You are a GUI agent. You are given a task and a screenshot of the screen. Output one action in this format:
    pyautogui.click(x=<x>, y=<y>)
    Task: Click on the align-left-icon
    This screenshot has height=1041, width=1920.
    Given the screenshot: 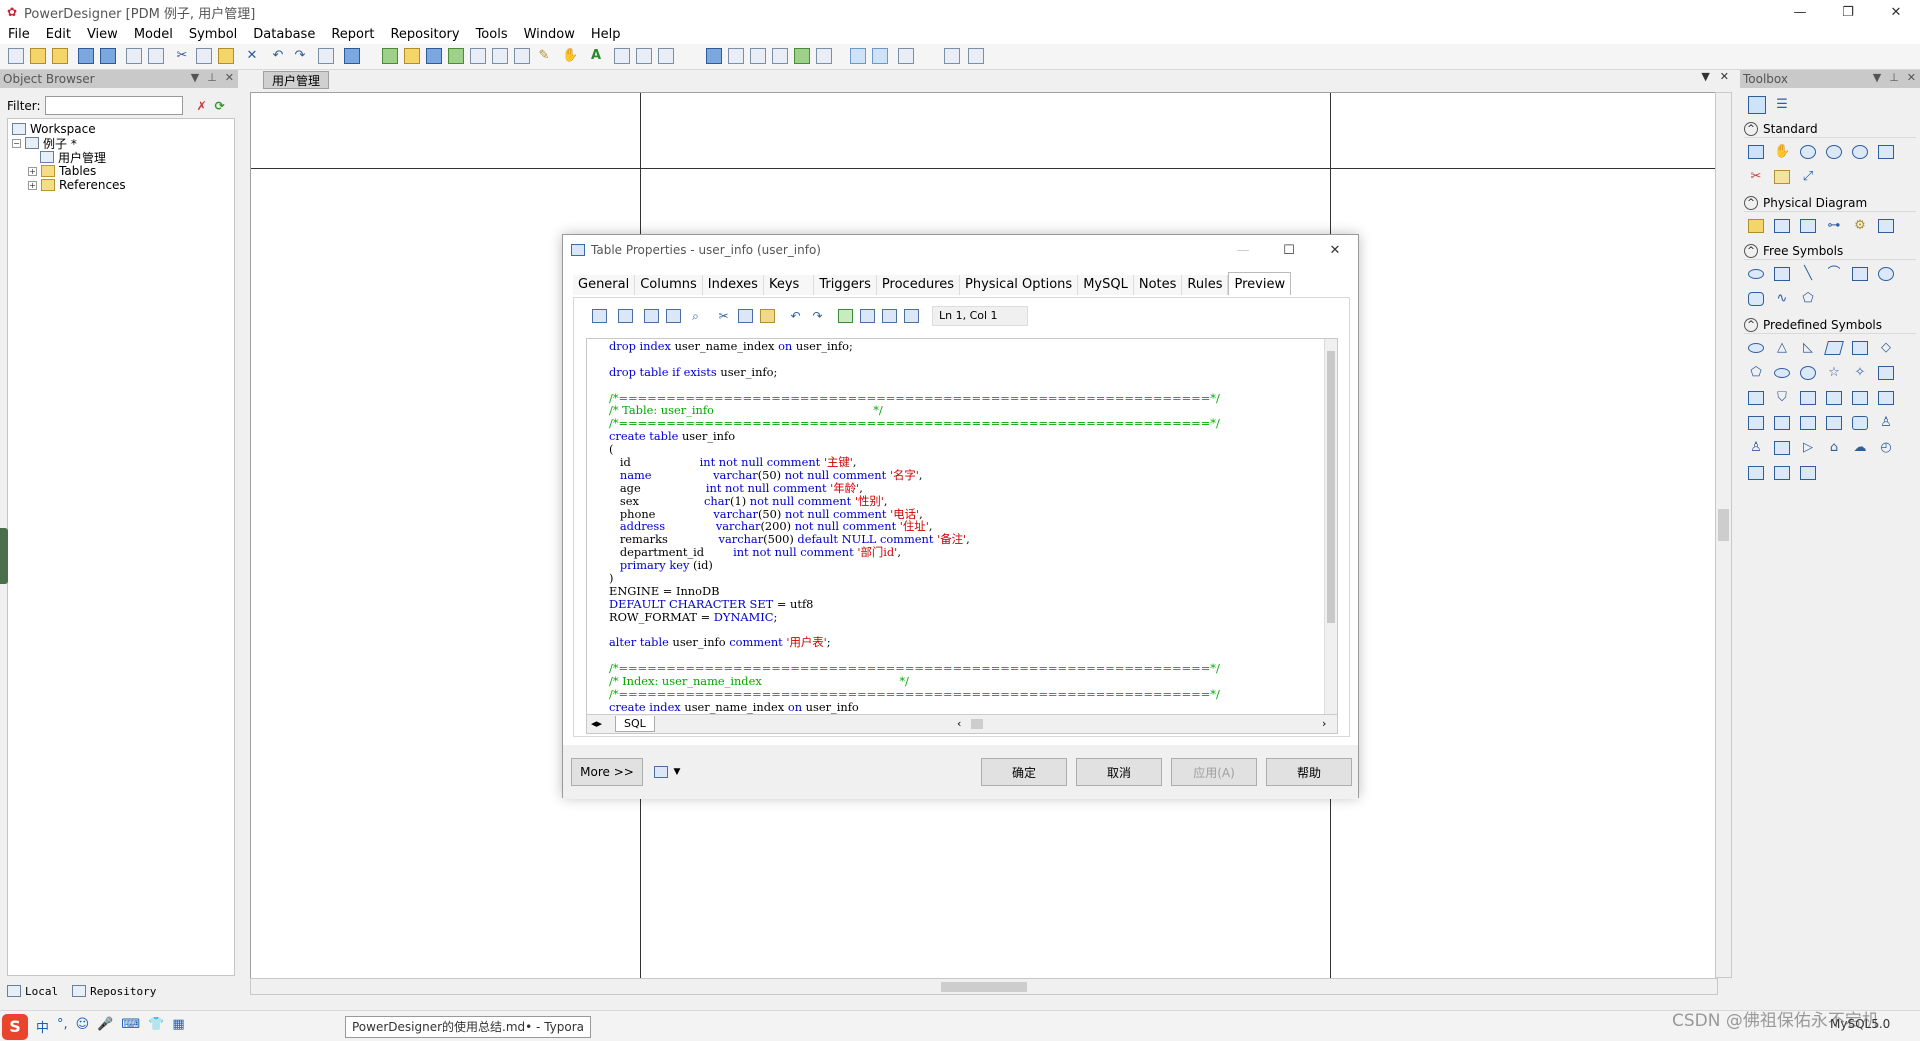 What is the action you would take?
    pyautogui.click(x=714, y=56)
    